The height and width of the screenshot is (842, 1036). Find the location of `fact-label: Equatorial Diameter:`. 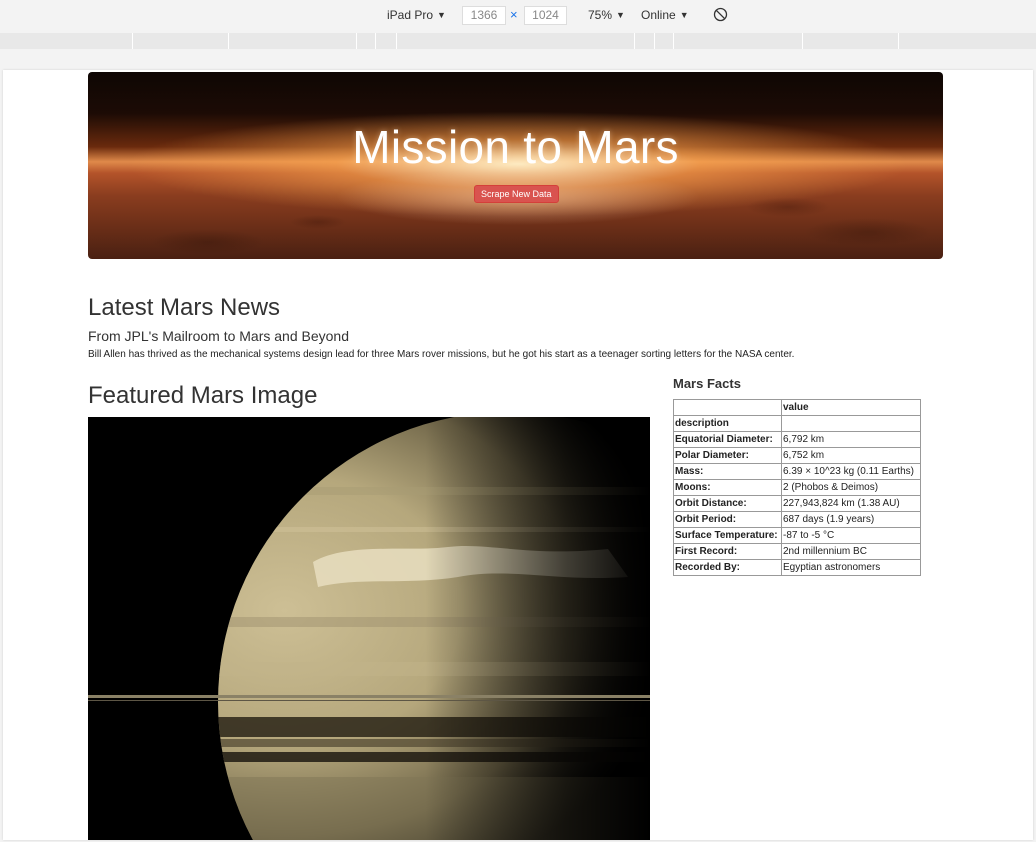

fact-label: Equatorial Diameter: is located at coordinates (727, 439).